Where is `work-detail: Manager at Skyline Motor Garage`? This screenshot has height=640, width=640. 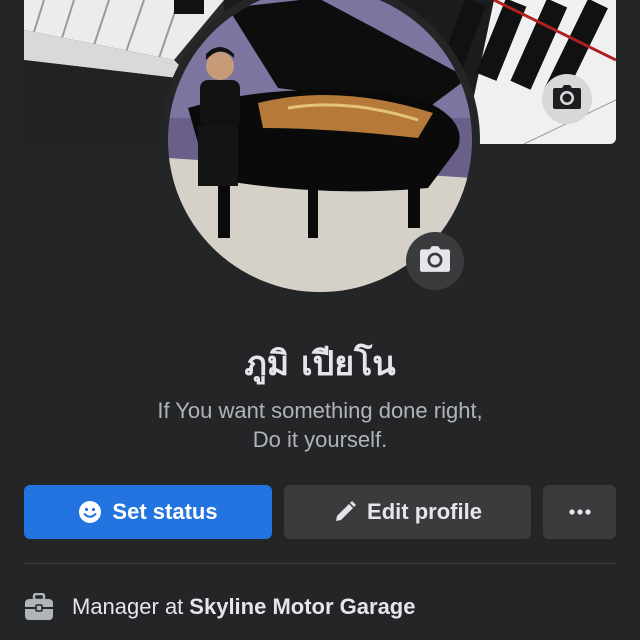 work-detail: Manager at Skyline Motor Garage is located at coordinates (219, 607).